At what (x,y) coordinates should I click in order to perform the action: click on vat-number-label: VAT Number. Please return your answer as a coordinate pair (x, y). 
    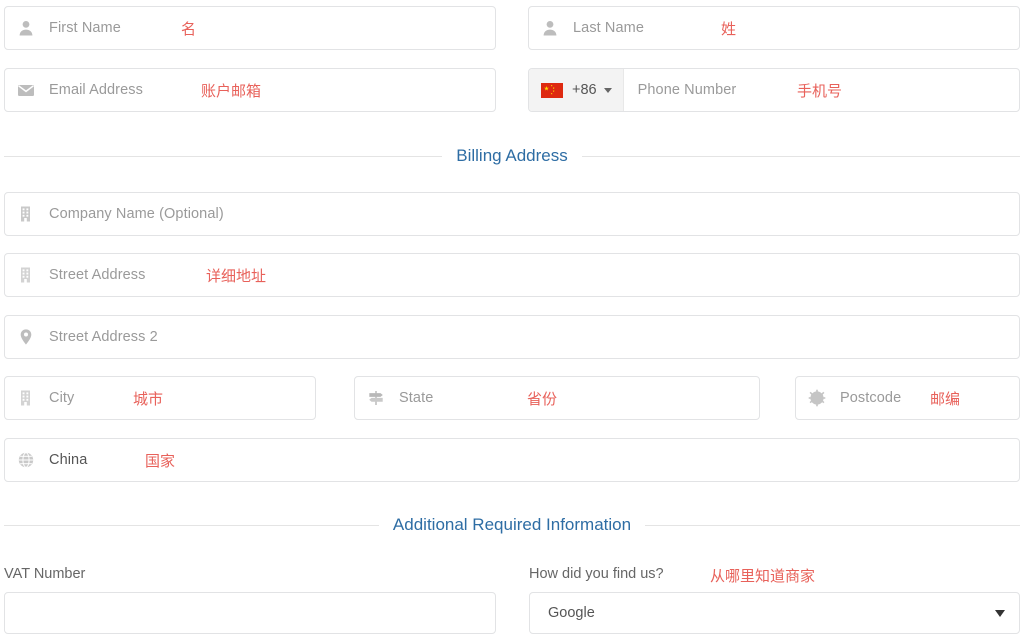
    Looking at the image, I should click on (45, 574).